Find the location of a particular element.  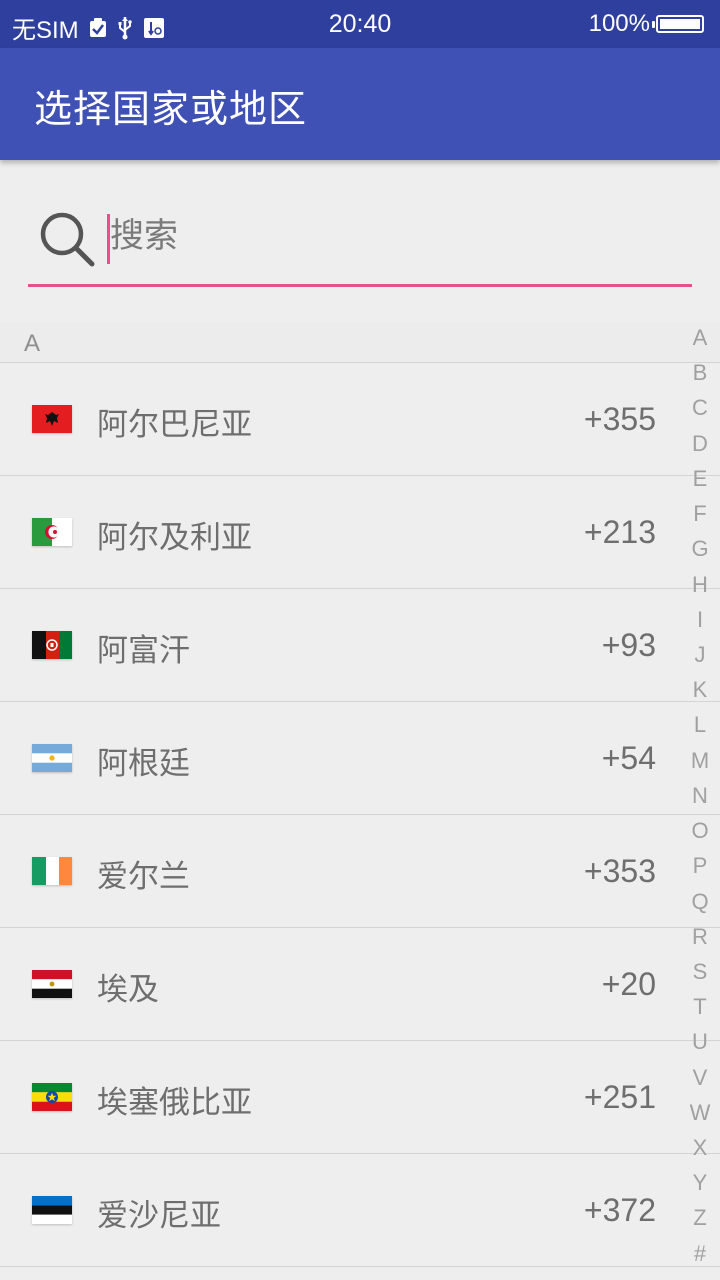

index-letter: N is located at coordinates (700, 795).